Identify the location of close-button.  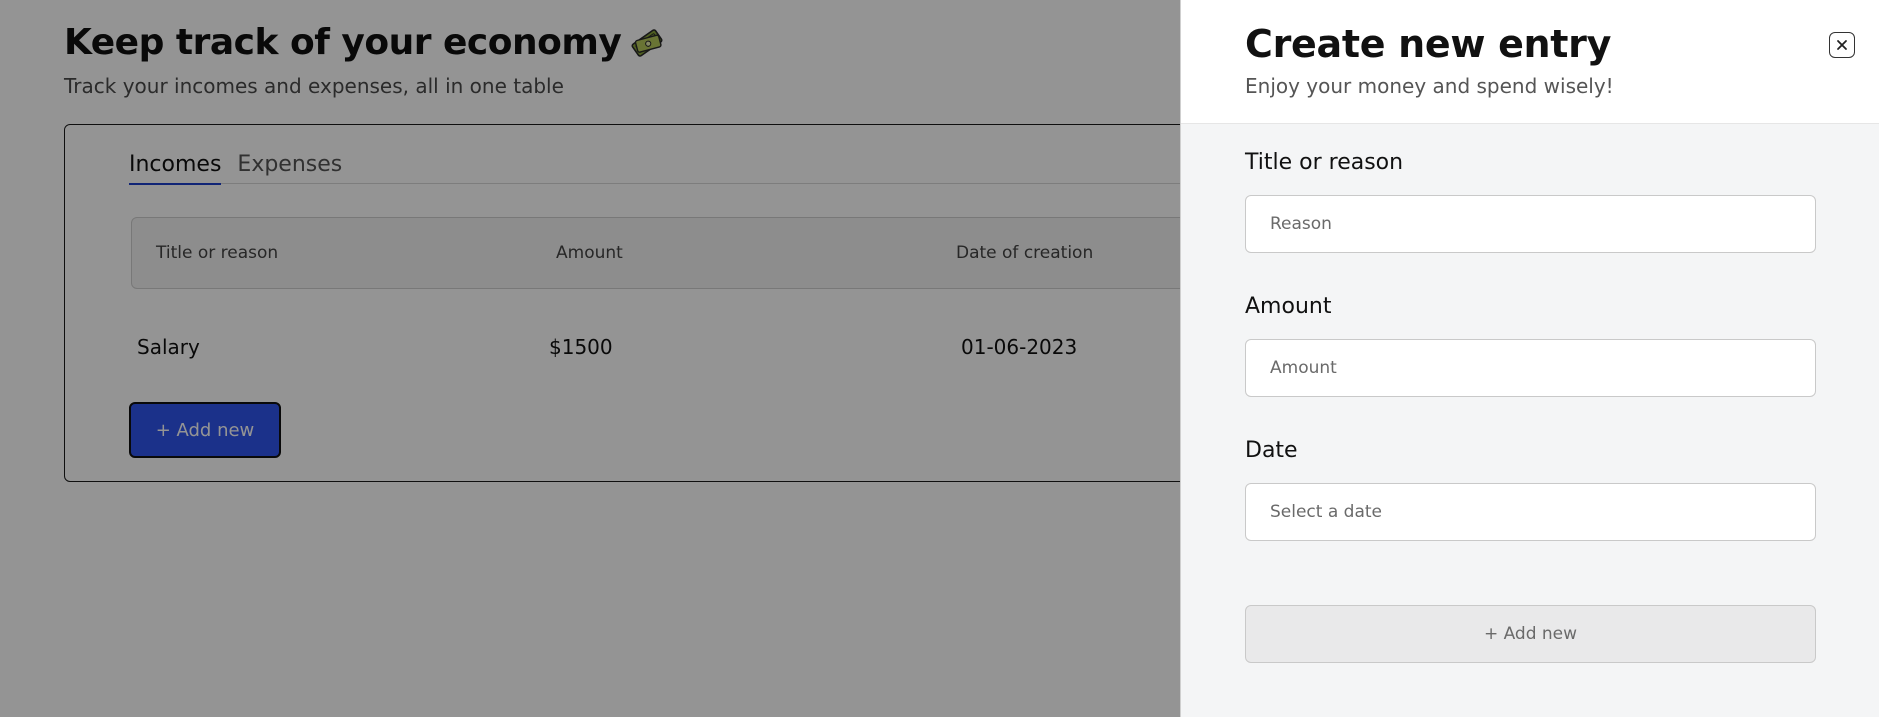
(1842, 45).